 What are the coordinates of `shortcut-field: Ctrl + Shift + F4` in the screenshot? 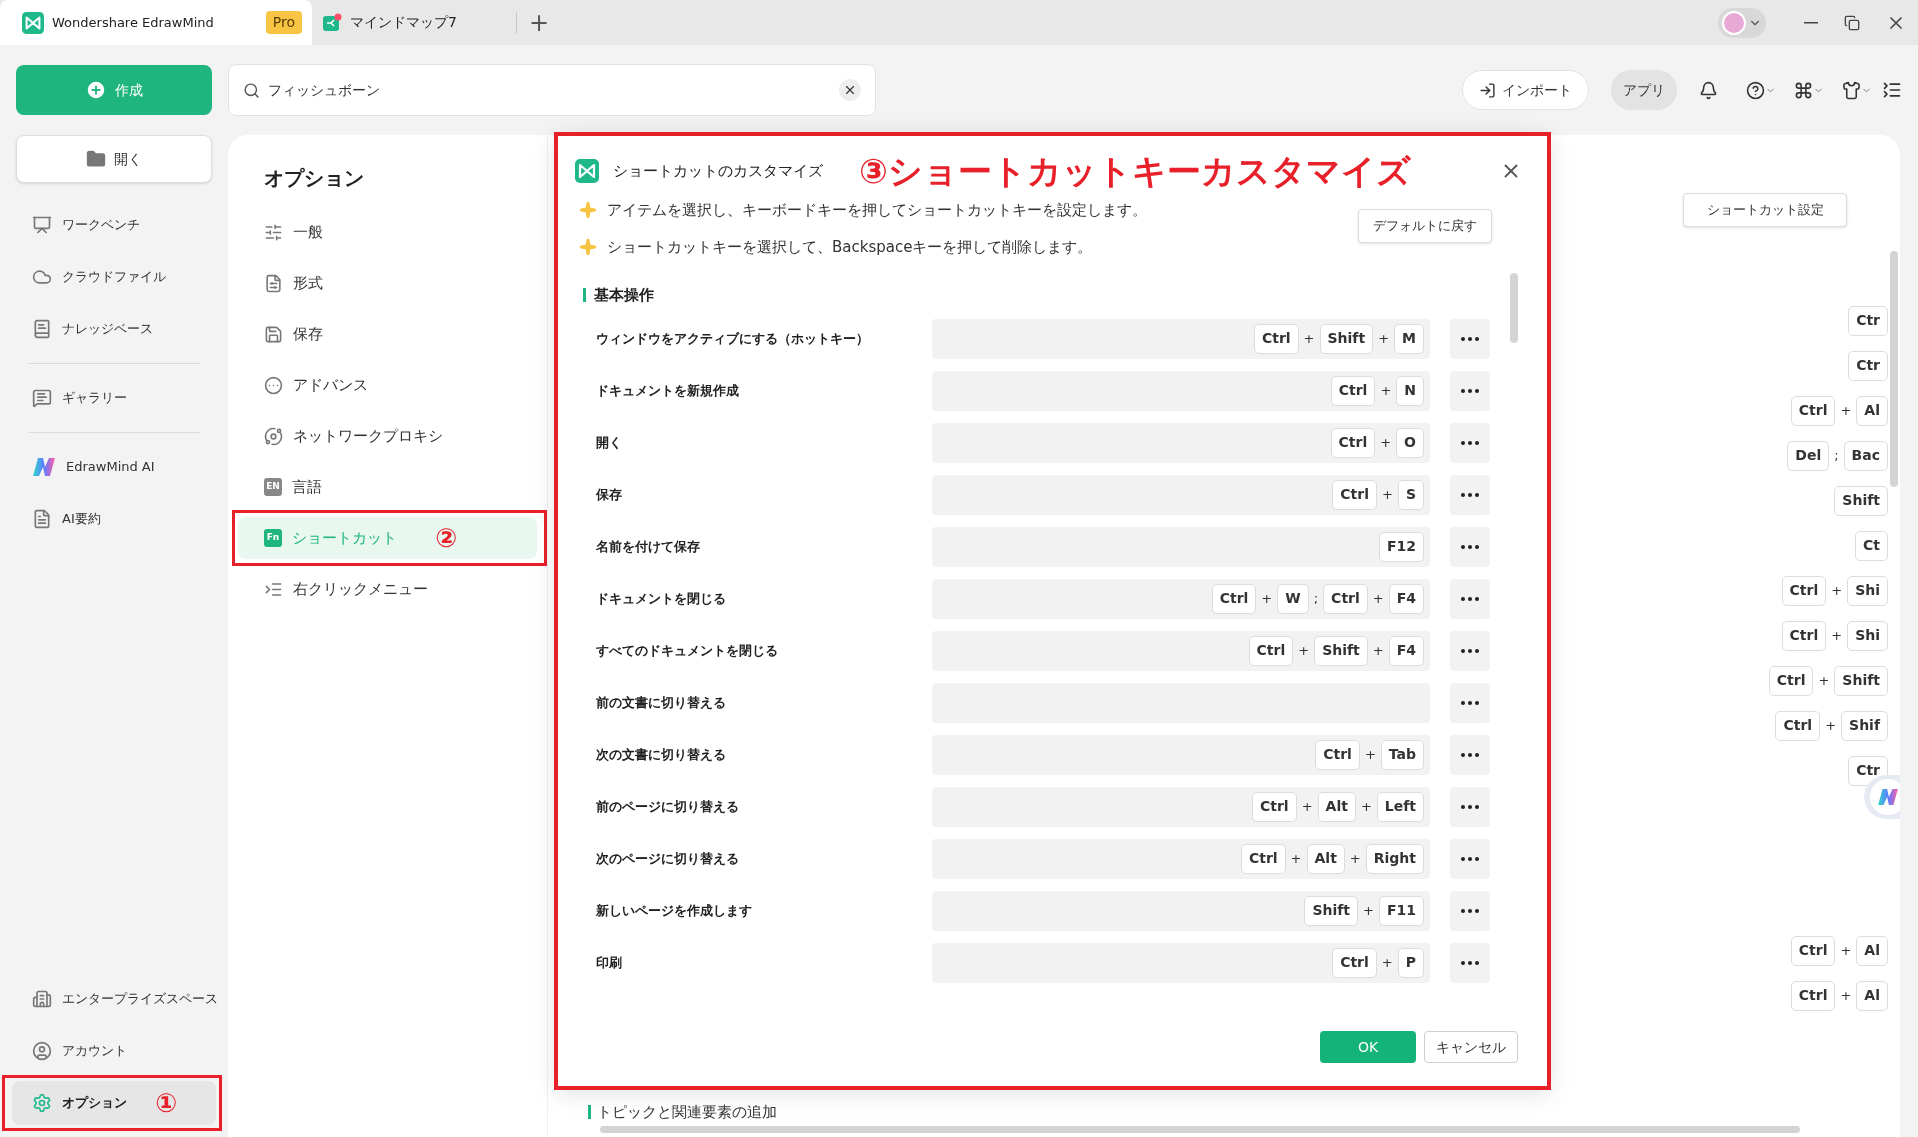 It's located at (1181, 650).